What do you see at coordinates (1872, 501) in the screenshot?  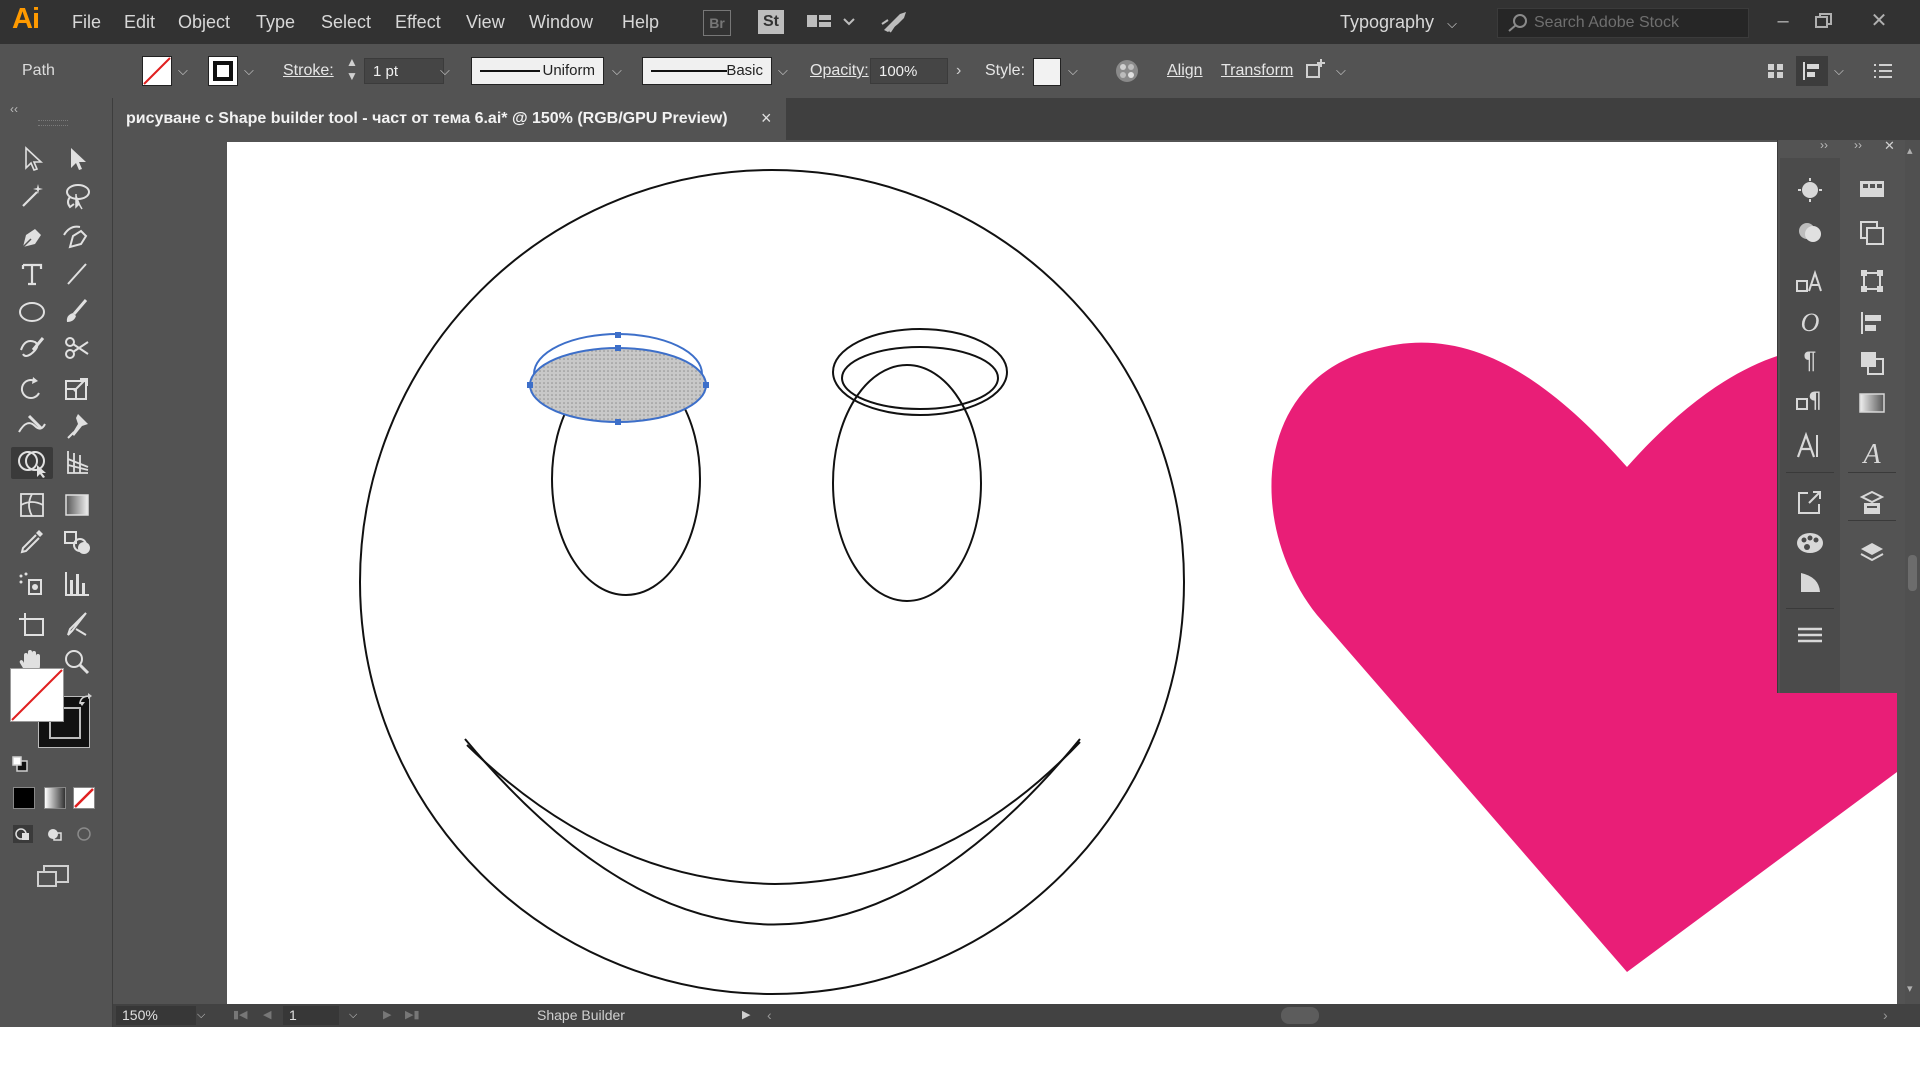 I see `asset-export-icon` at bounding box center [1872, 501].